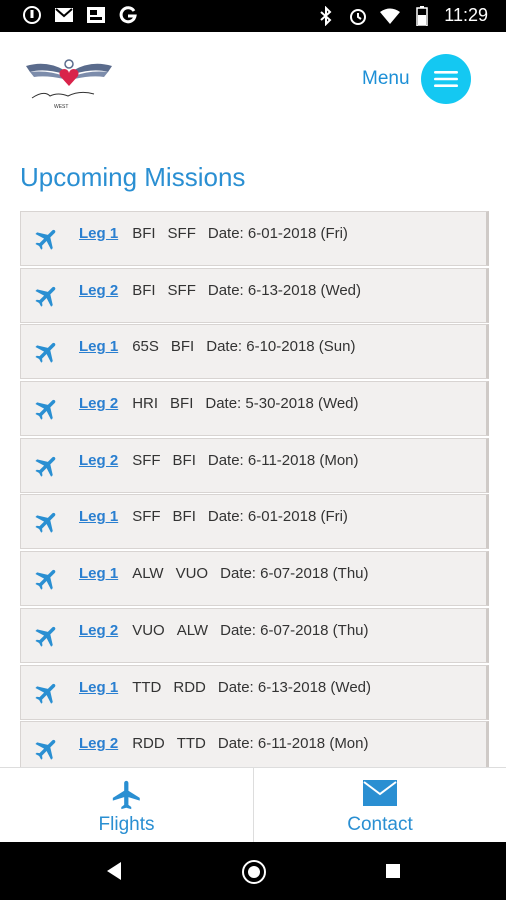 The width and height of the screenshot is (506, 900). I want to click on alarm-icon, so click(358, 16).